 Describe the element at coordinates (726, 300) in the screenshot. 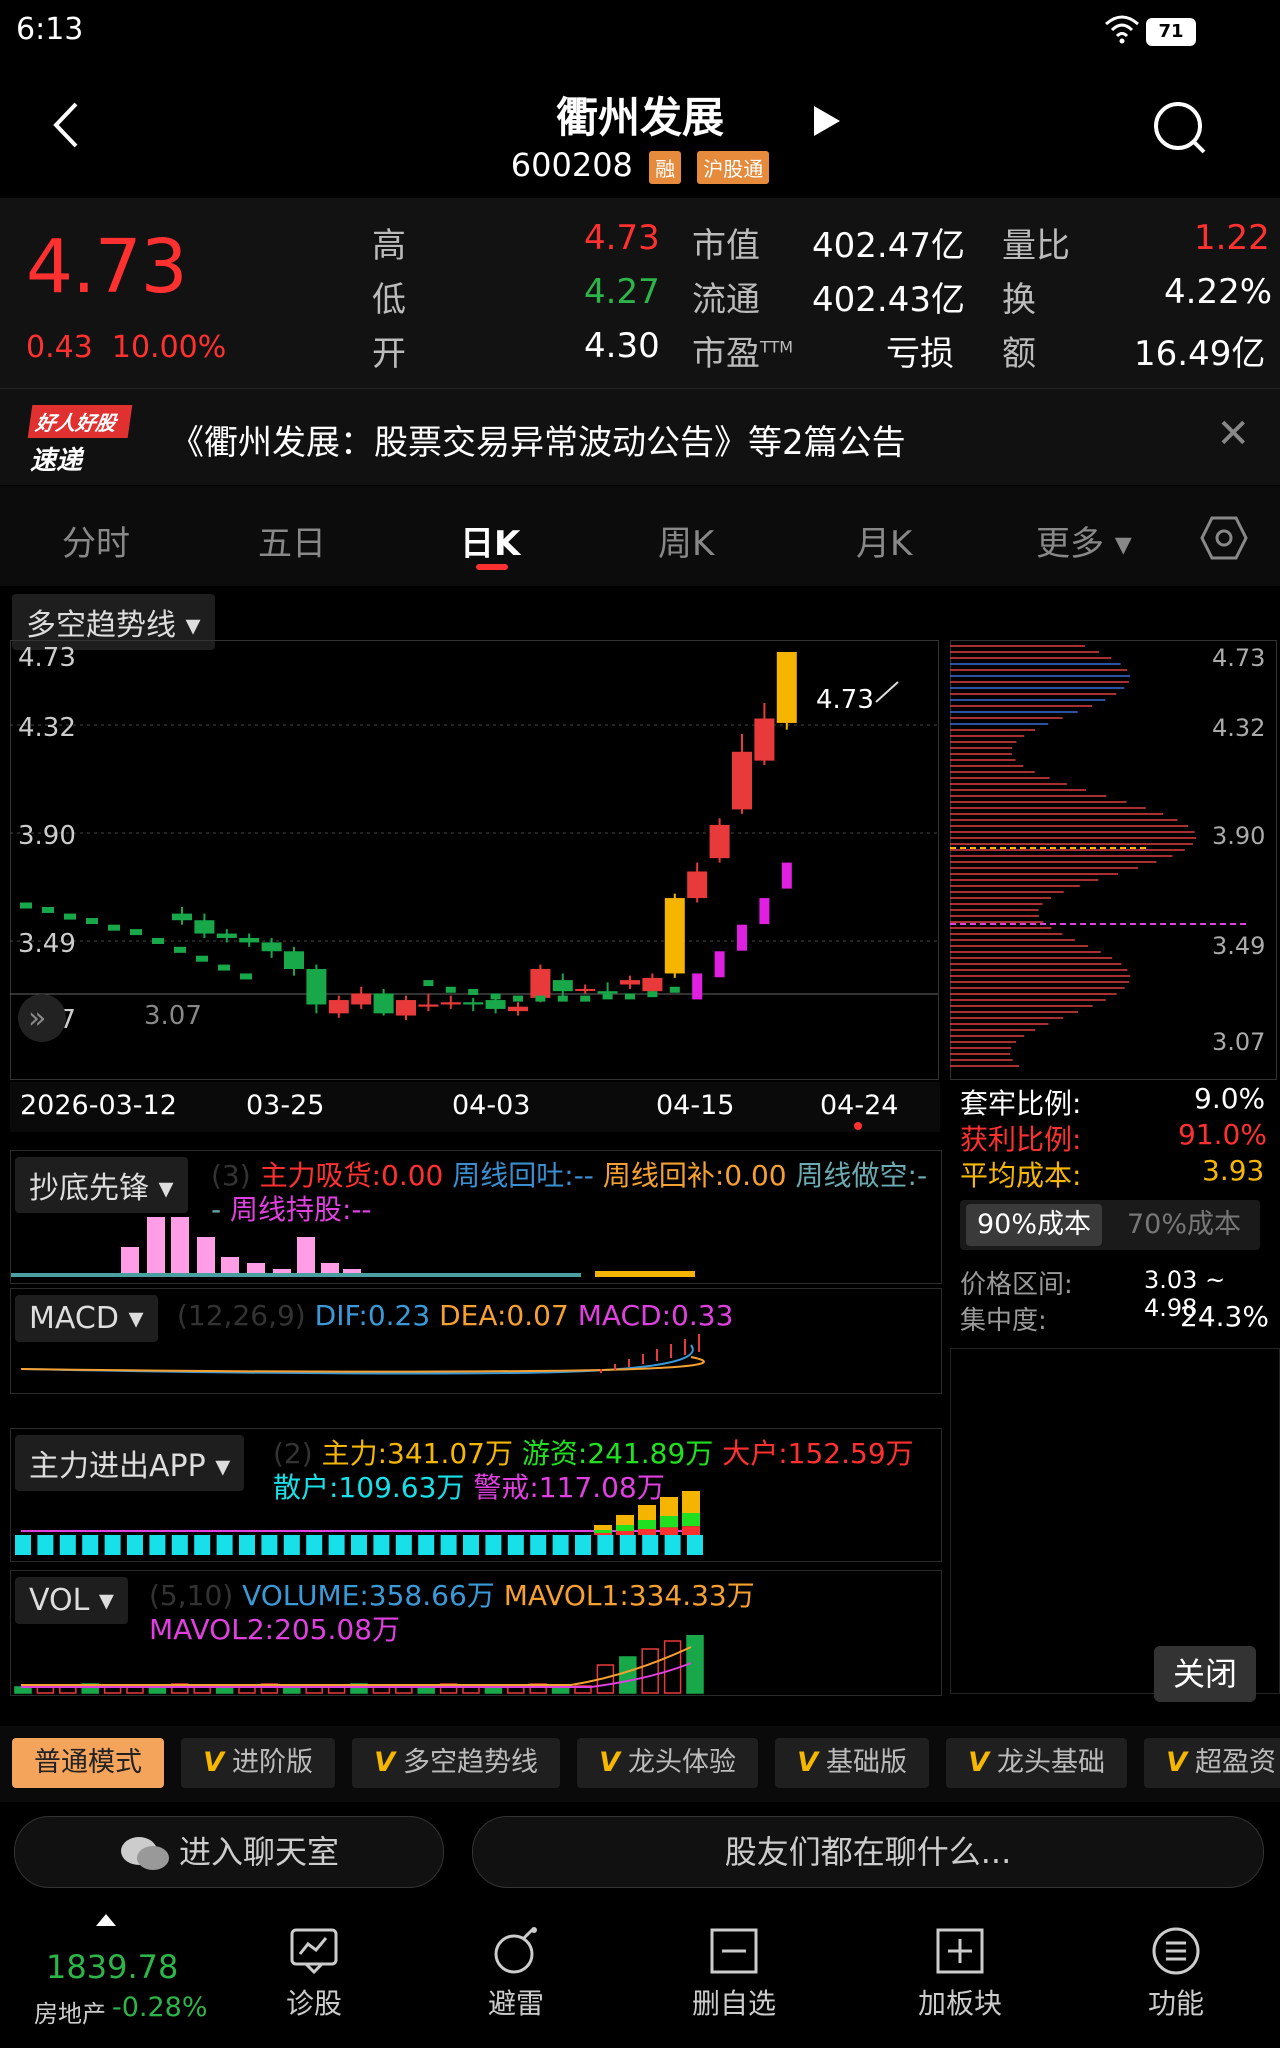

I see `float-label: 流通` at that location.